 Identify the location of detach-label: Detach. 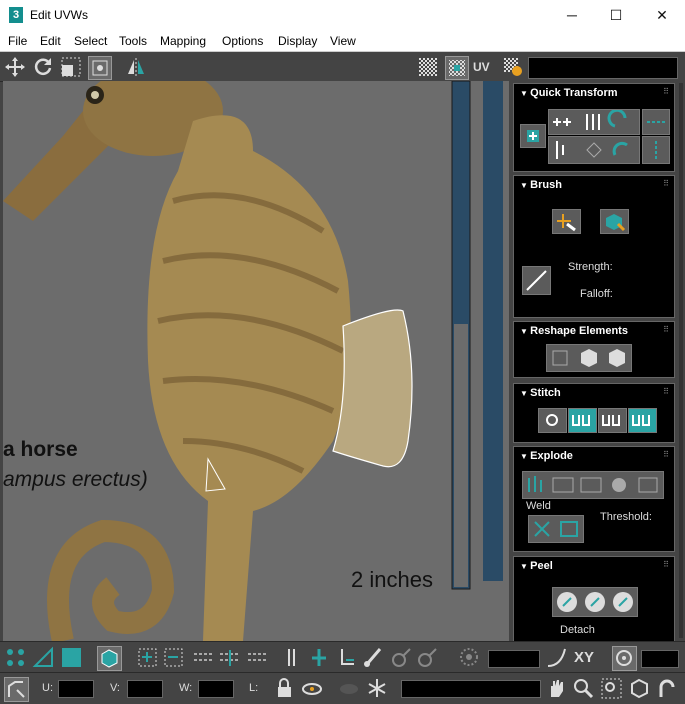
(577, 630).